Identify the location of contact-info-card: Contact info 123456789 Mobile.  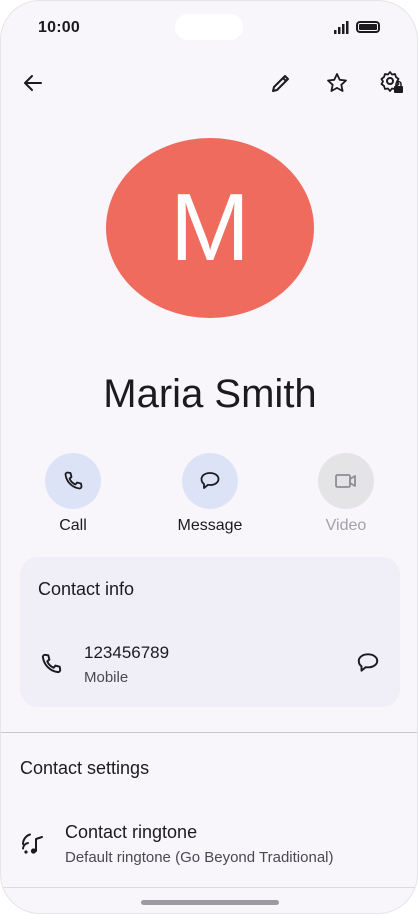
(210, 632).